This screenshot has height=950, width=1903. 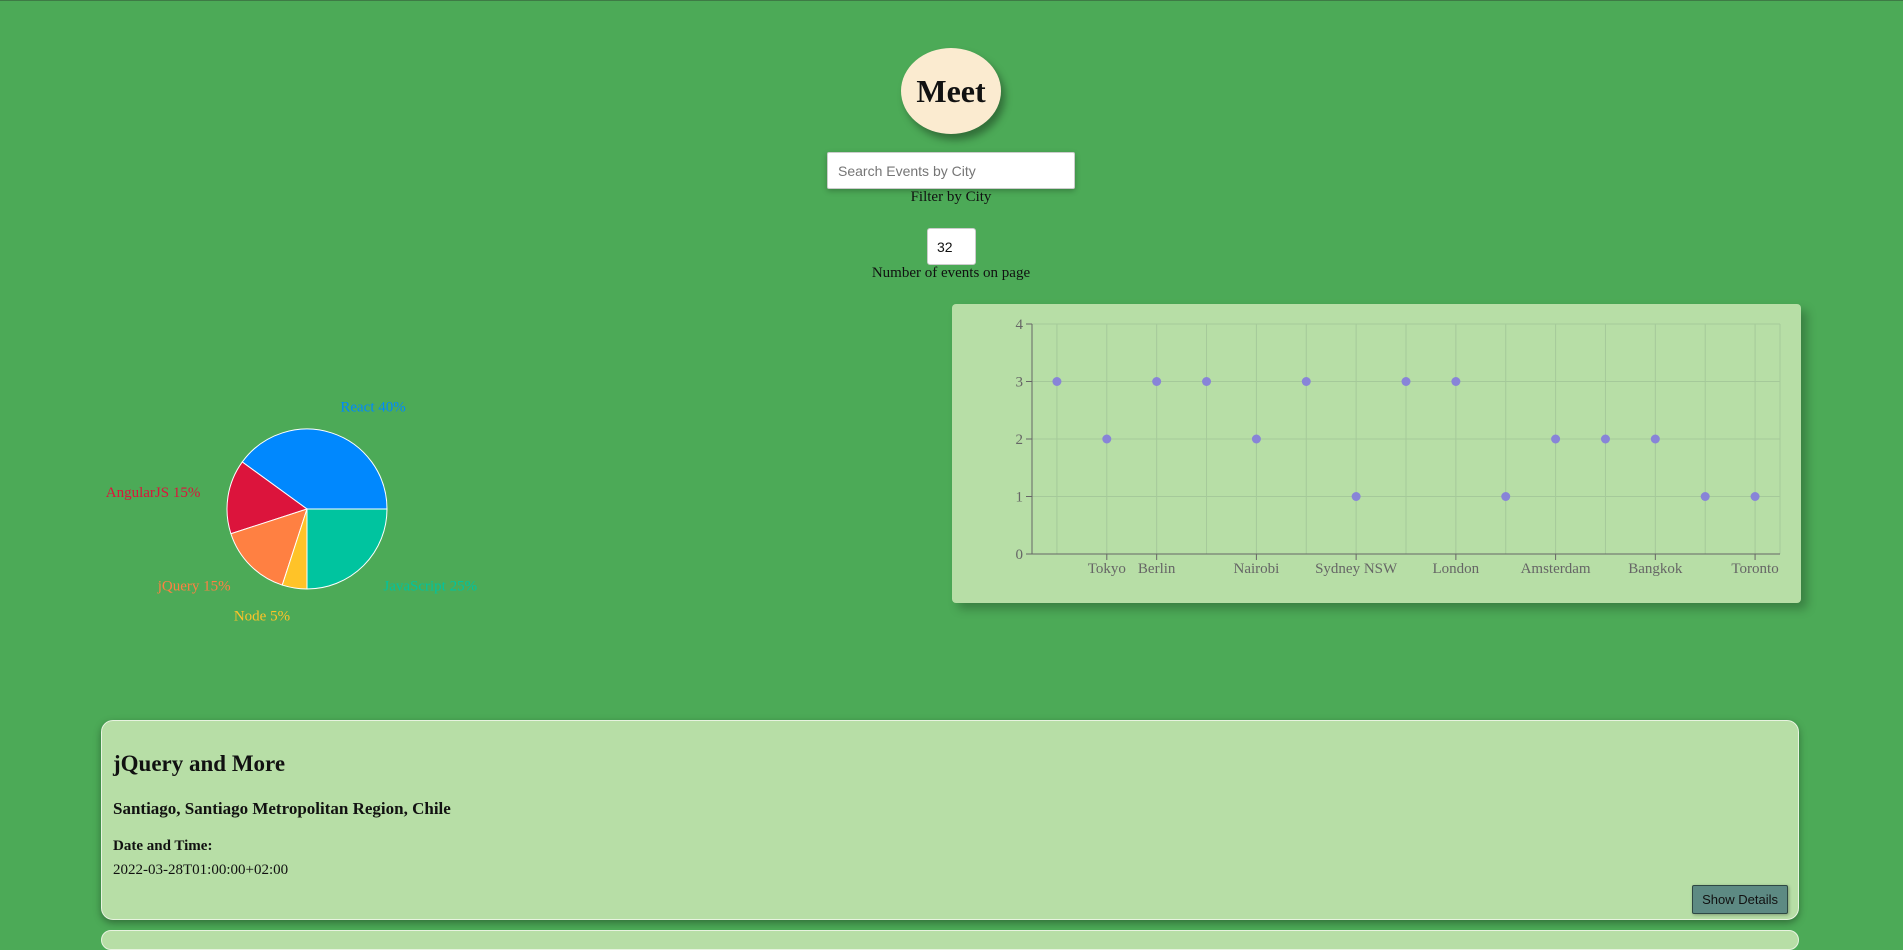 I want to click on x-tick-label: Berlin, so click(x=1157, y=569).